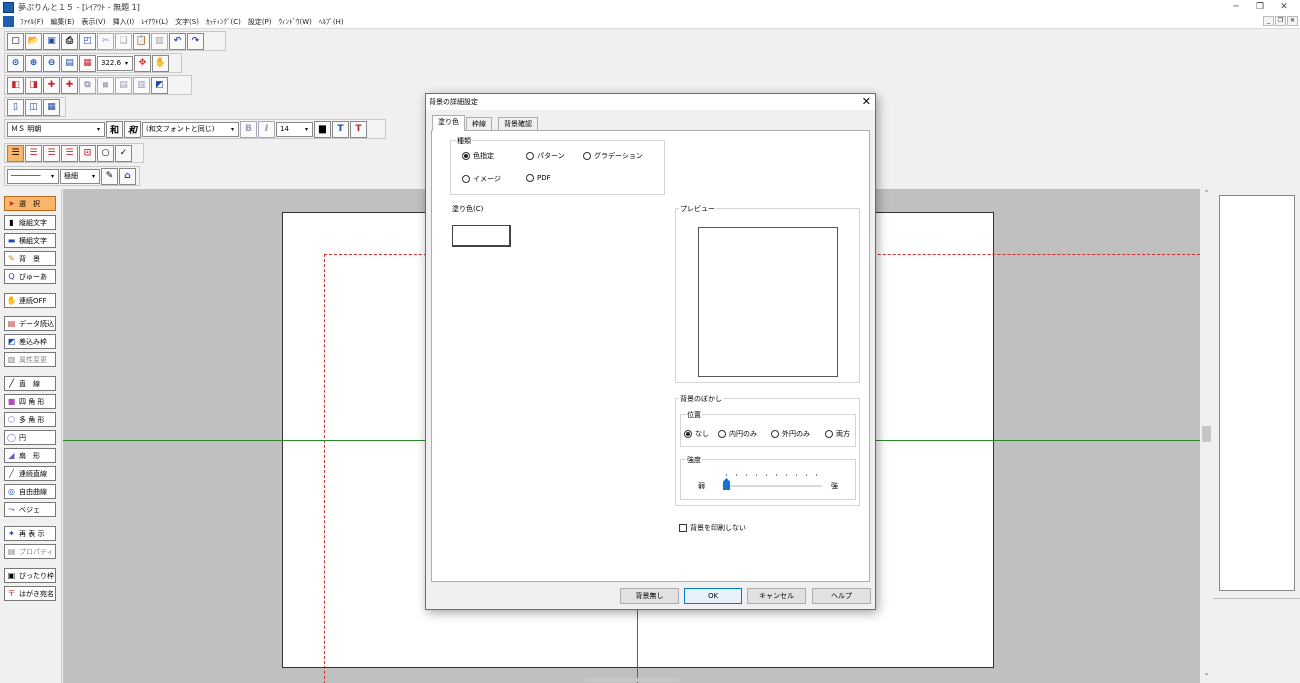 The height and width of the screenshot is (683, 1300). I want to click on wa-italic-button: 和, so click(132, 129).